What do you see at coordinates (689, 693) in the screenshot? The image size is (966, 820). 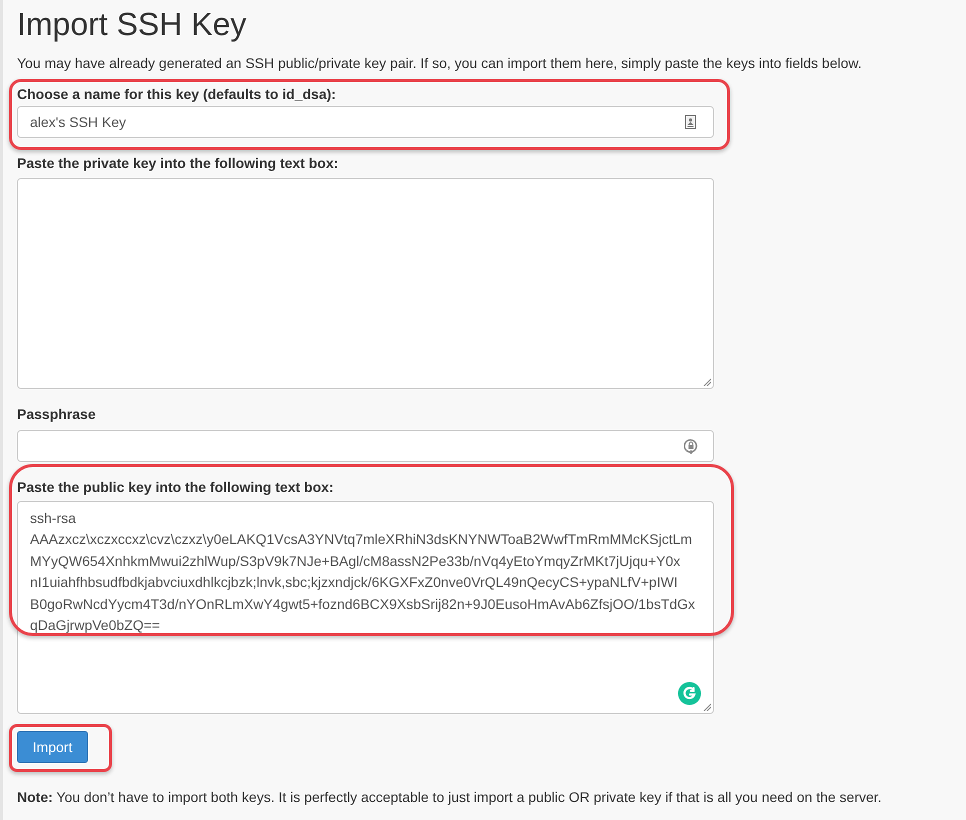 I see `logo-badge-icon` at bounding box center [689, 693].